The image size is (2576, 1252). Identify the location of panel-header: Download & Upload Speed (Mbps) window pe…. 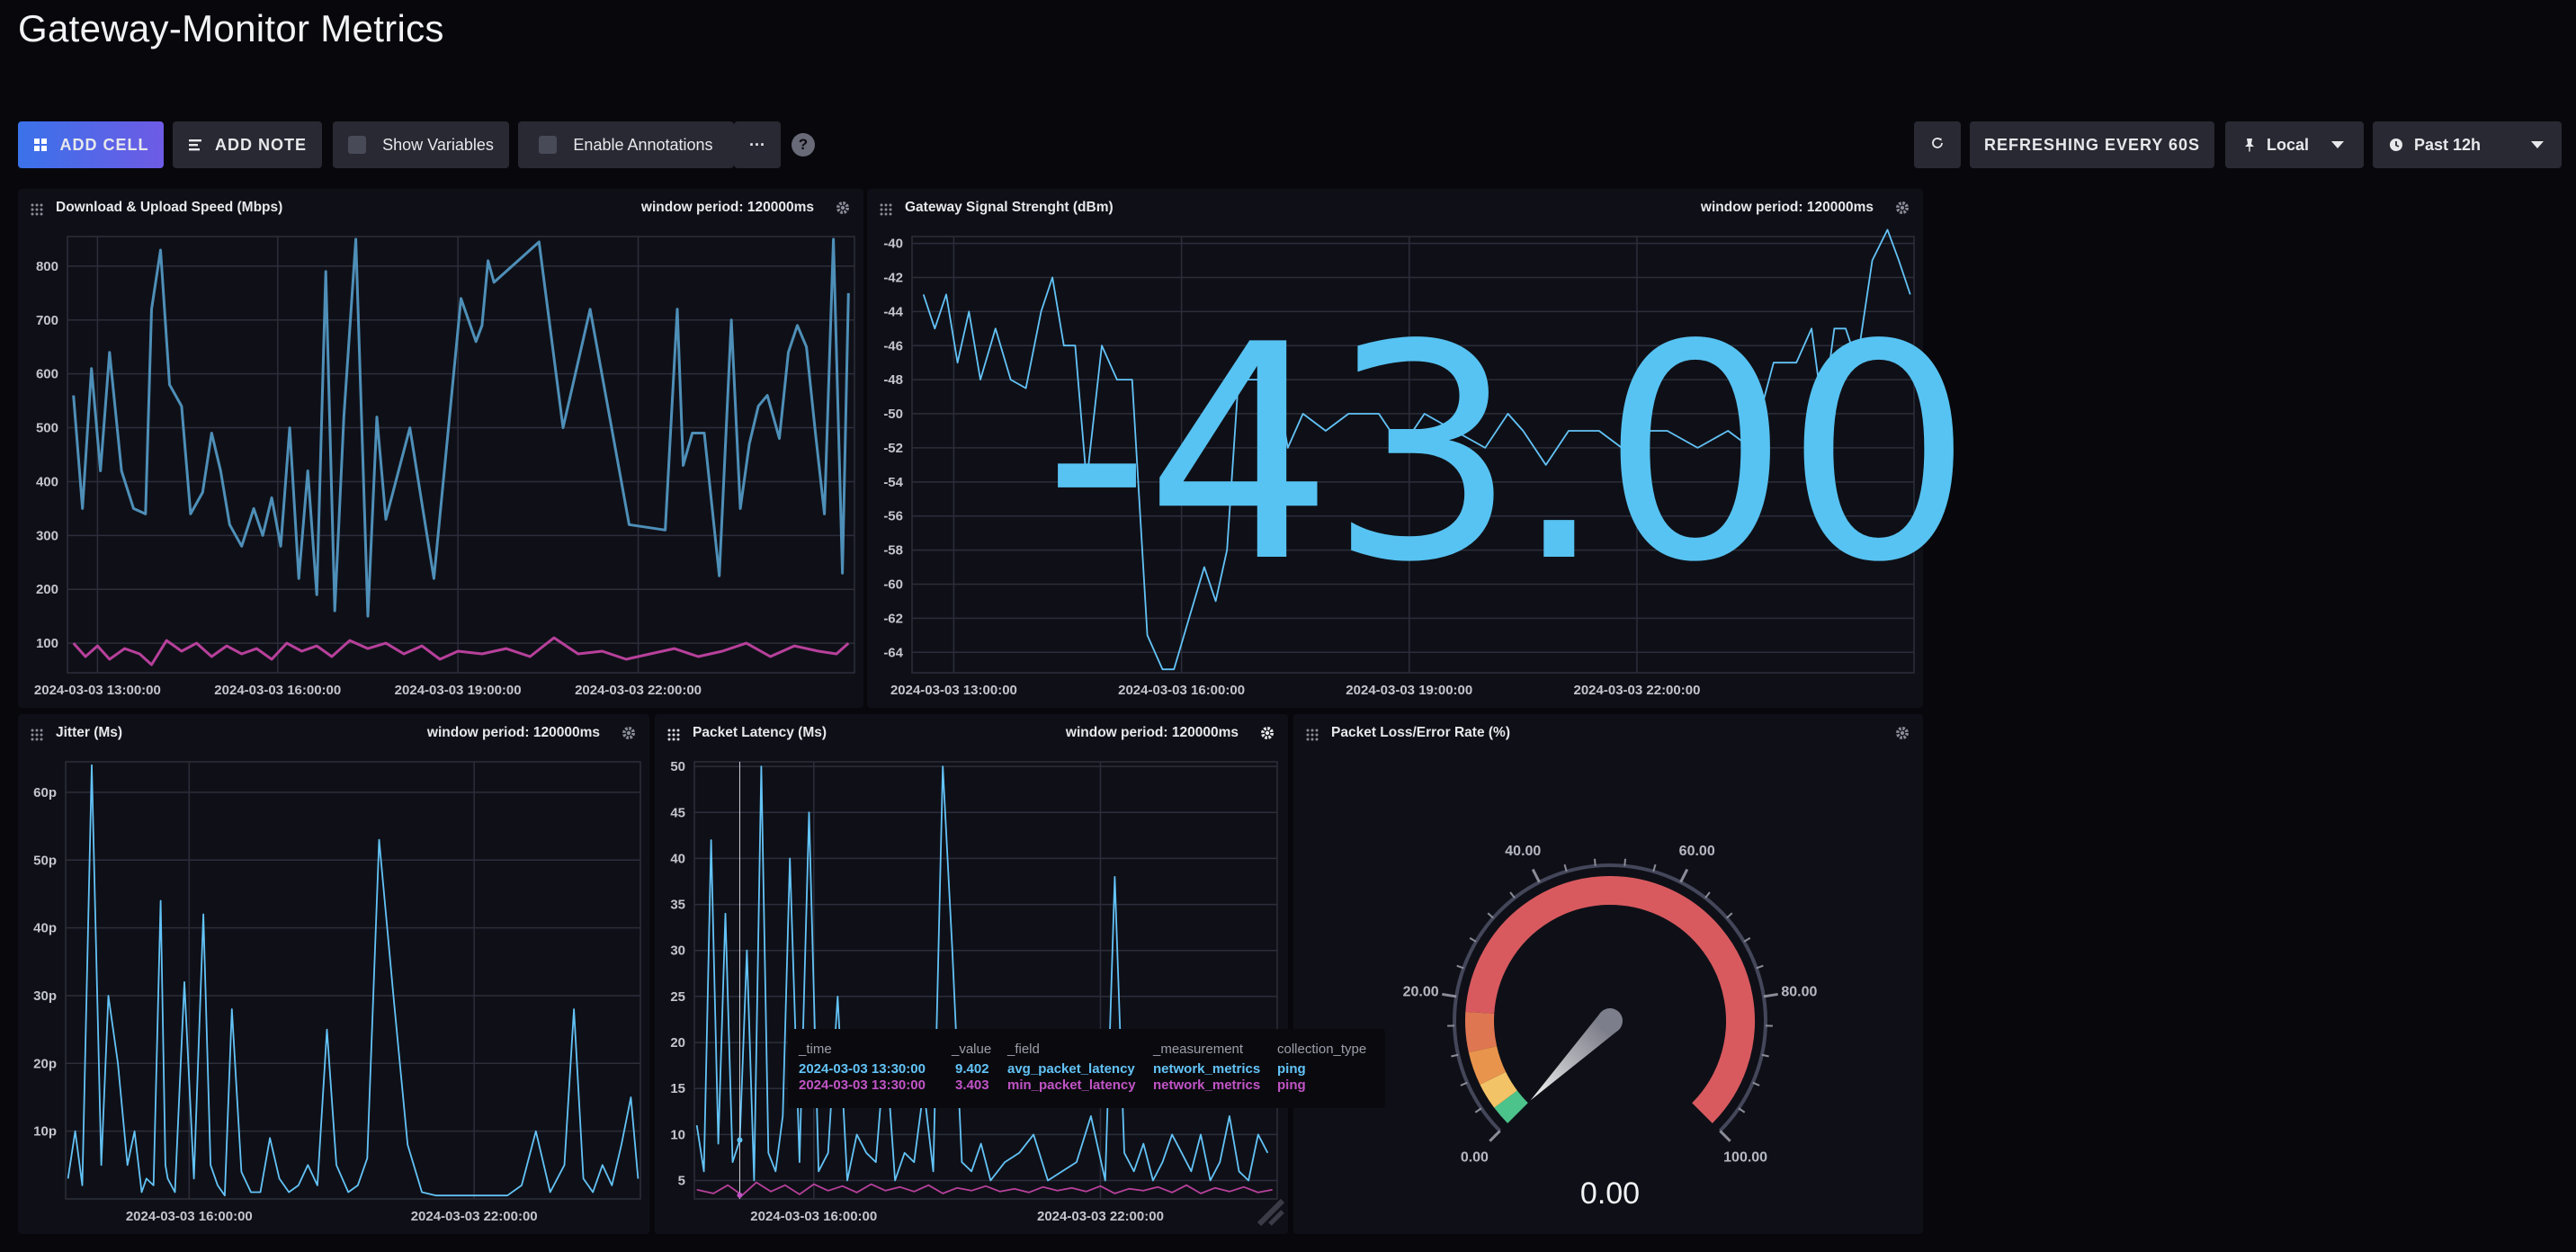
(440, 209).